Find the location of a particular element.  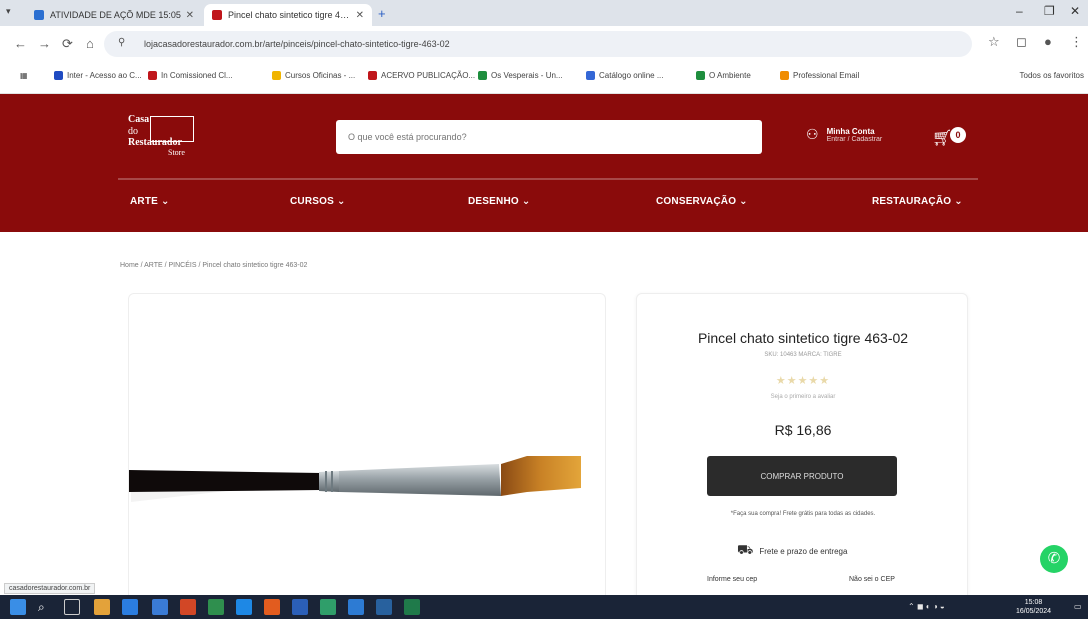

nav-conservacao: CONSERVAÇÃO ⌄ is located at coordinates (702, 201).